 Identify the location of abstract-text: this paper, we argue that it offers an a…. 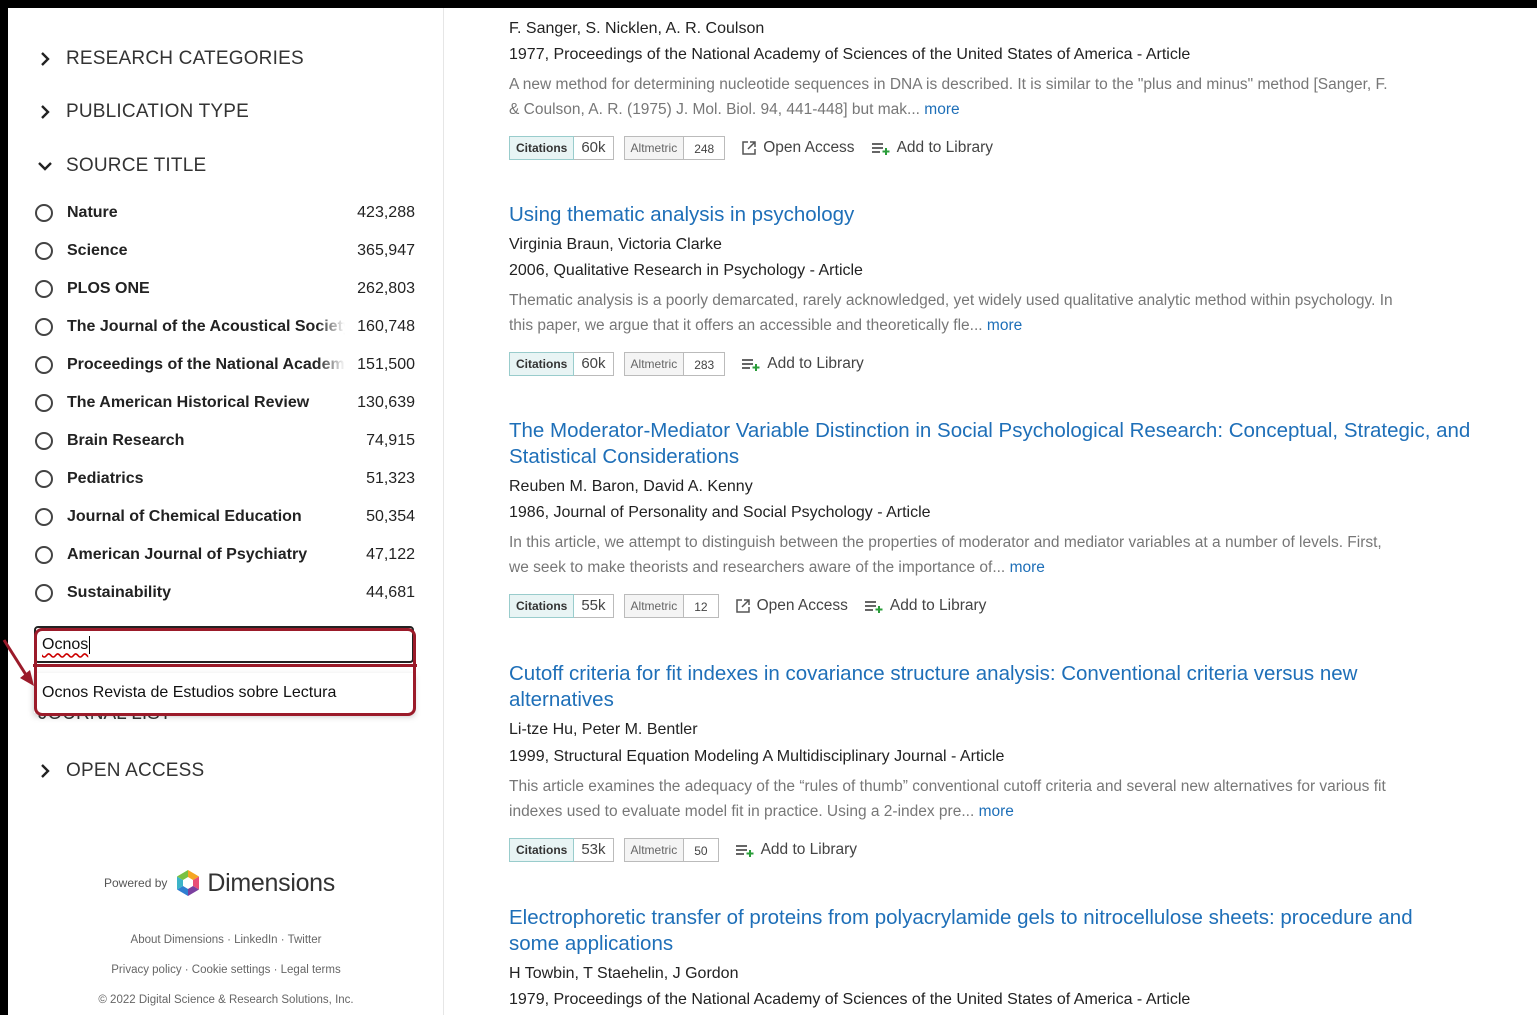
(746, 325).